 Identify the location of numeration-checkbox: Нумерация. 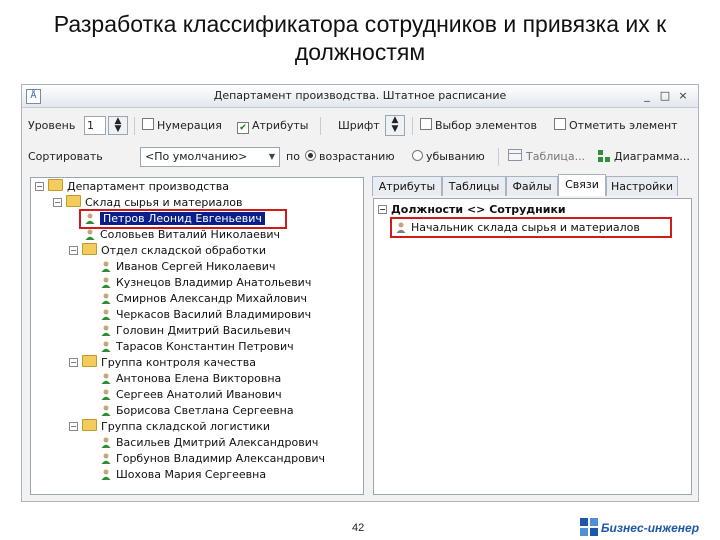
(182, 126).